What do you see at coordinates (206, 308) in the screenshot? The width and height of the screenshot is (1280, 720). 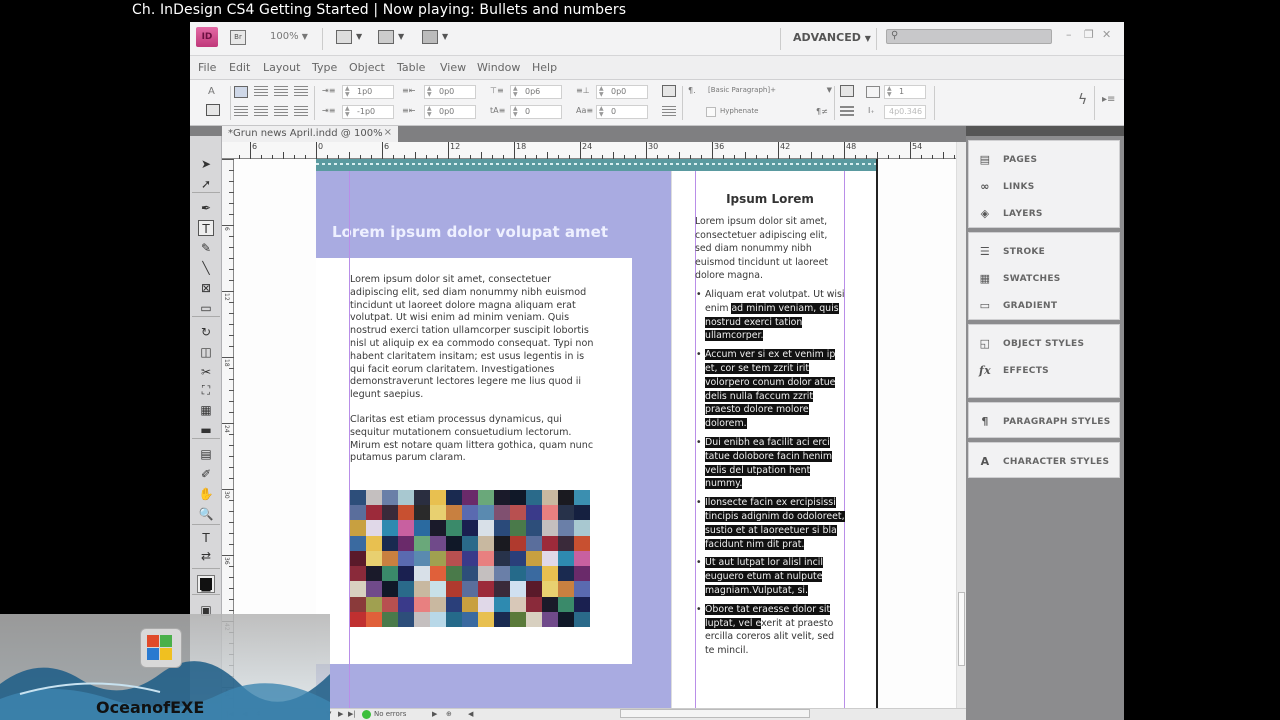 I see `rectangle-tool-icon: ▭` at bounding box center [206, 308].